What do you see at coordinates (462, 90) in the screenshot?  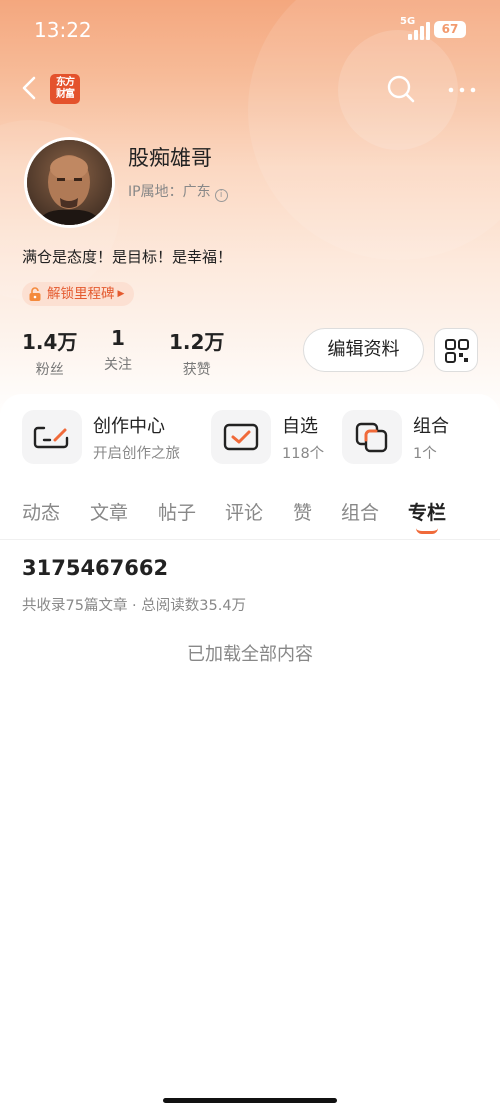 I see `more-icon` at bounding box center [462, 90].